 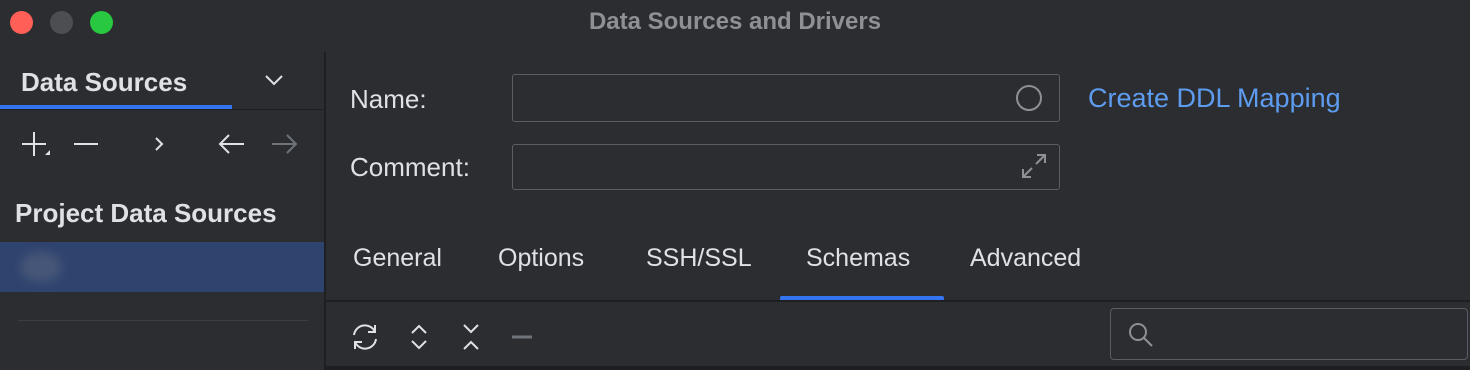 I want to click on tab-data-sources: Data Sources, so click(x=104, y=82).